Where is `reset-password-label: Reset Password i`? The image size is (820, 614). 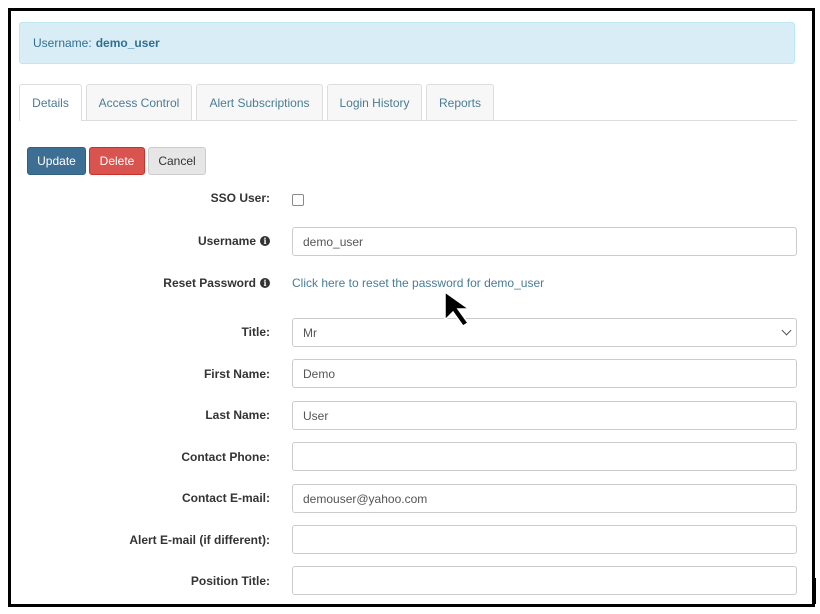 reset-password-label: Reset Password i is located at coordinates (216, 283).